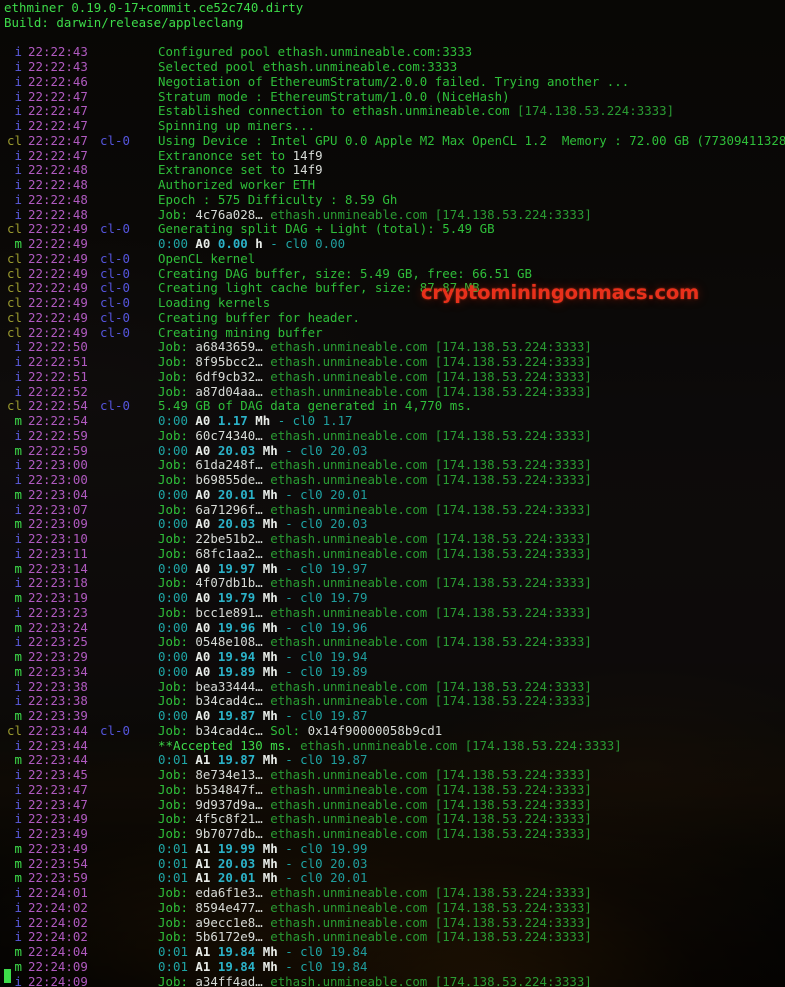 The image size is (785, 987). What do you see at coordinates (58, 774) in the screenshot?
I see `log-timestamp: 22:23:45` at bounding box center [58, 774].